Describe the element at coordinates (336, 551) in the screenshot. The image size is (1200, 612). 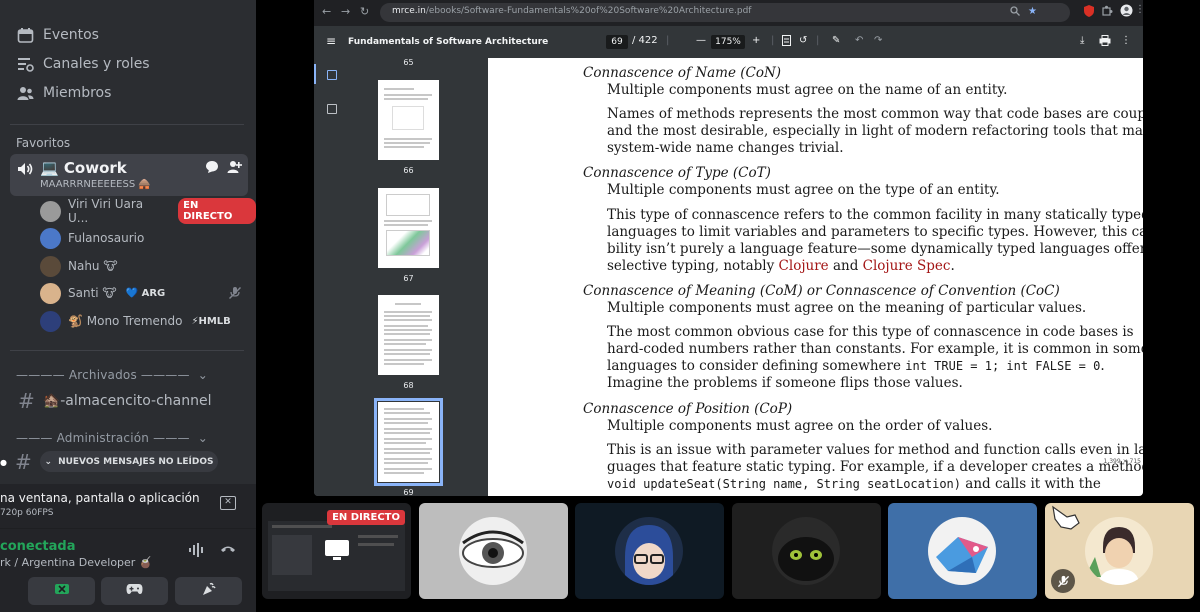
I see `stream-tile: EN DIRECTO` at that location.